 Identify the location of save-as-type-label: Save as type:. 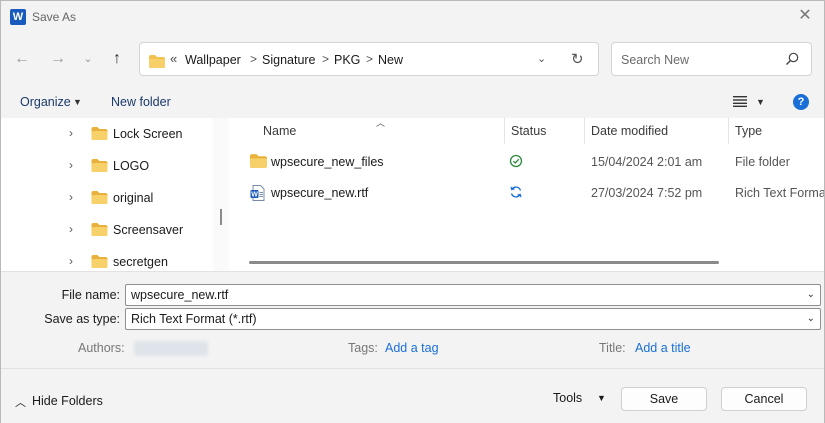
(82, 319).